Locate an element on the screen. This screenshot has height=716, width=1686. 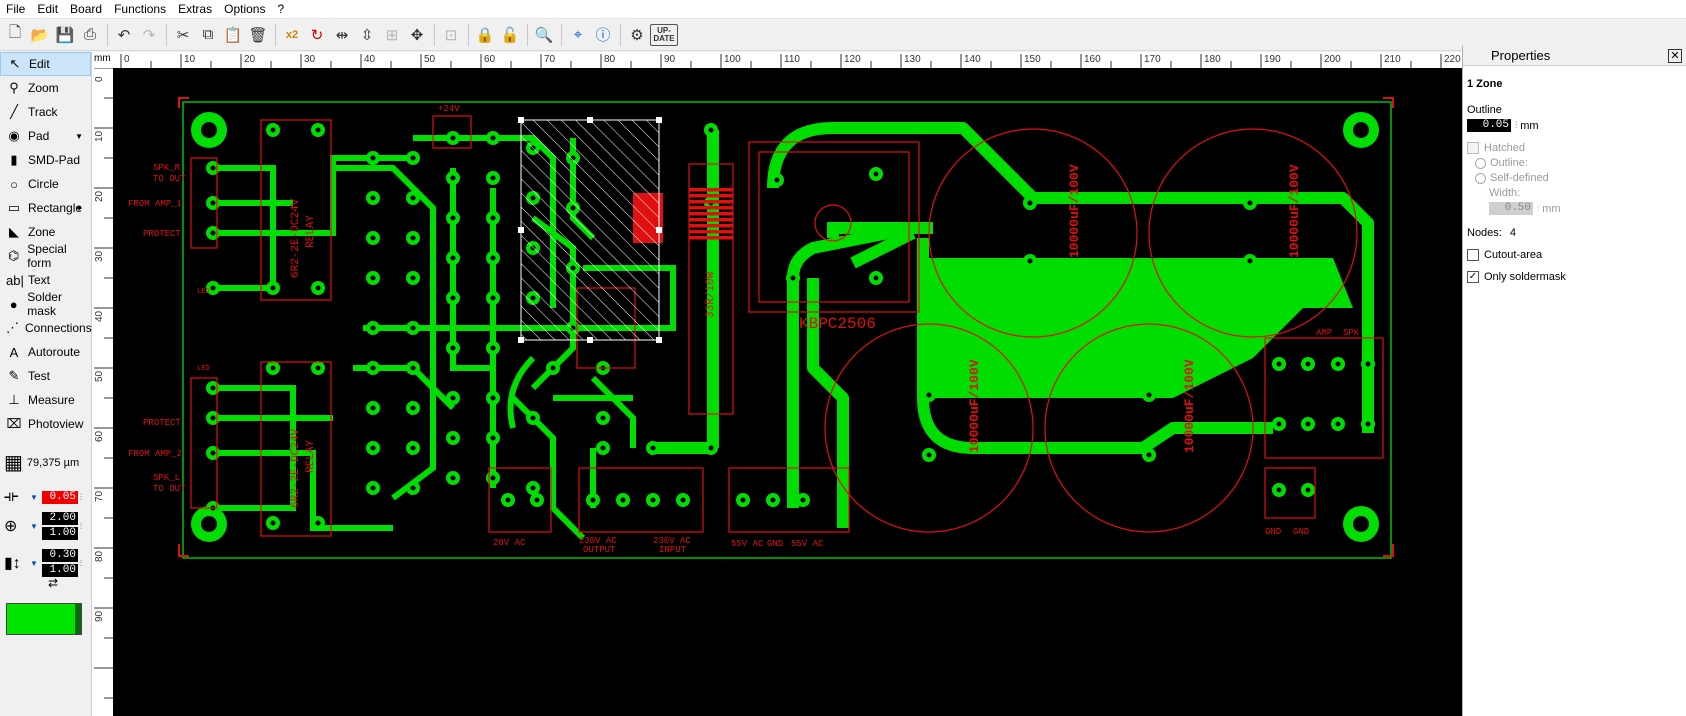
new-icon: 🗋 is located at coordinates (15, 35).